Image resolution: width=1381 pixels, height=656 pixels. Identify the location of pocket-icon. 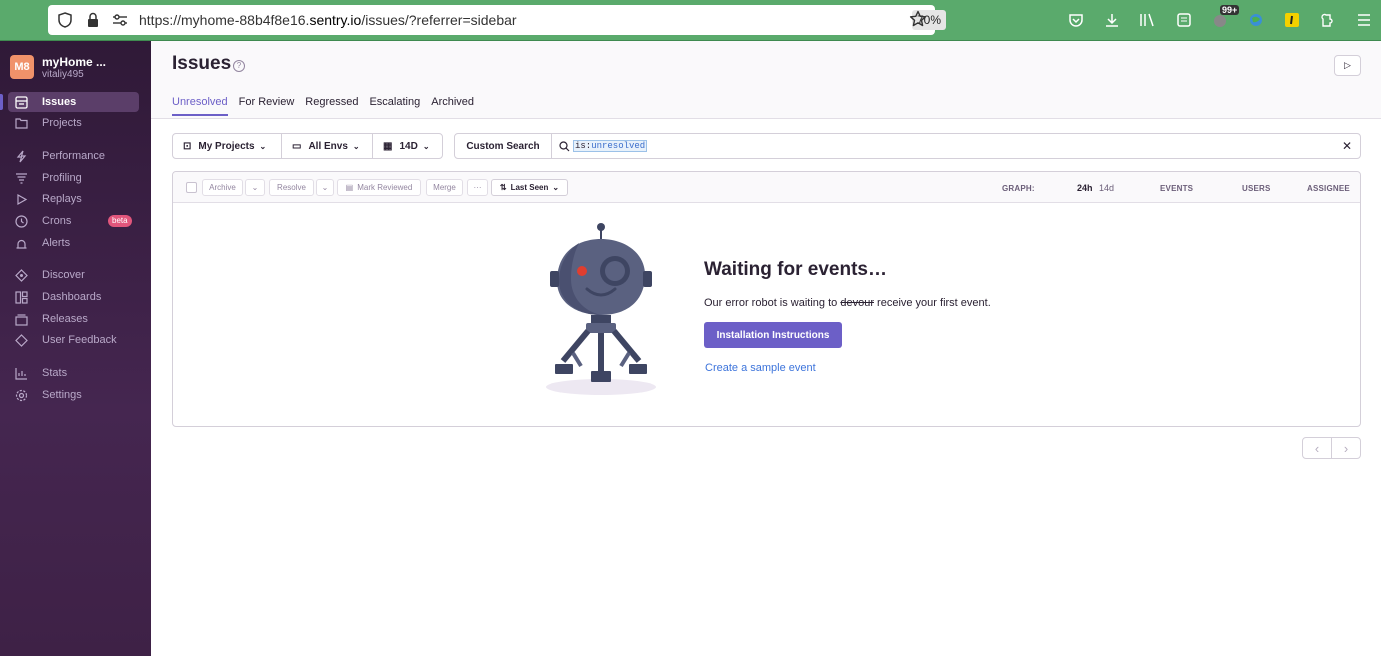
(1076, 20).